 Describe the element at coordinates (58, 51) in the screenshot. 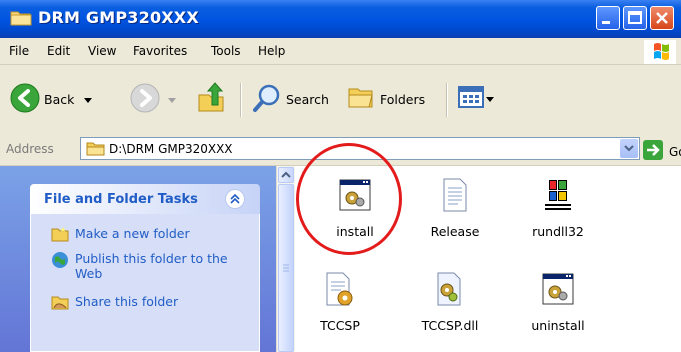

I see `menu-edit: Edit` at that location.